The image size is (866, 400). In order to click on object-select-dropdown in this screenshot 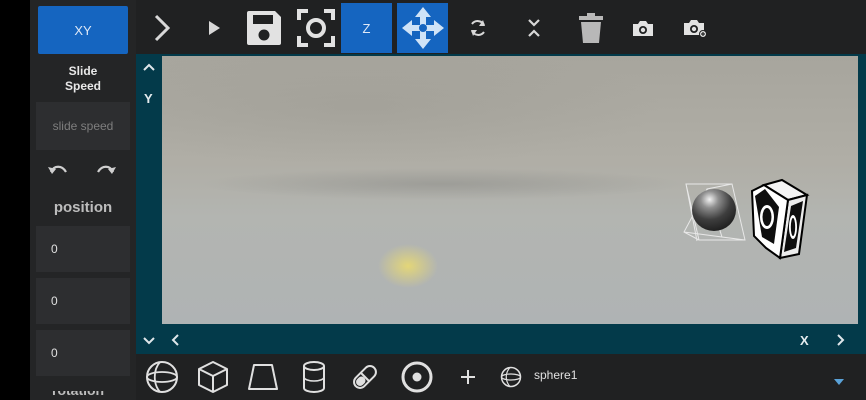, I will do `click(839, 381)`.